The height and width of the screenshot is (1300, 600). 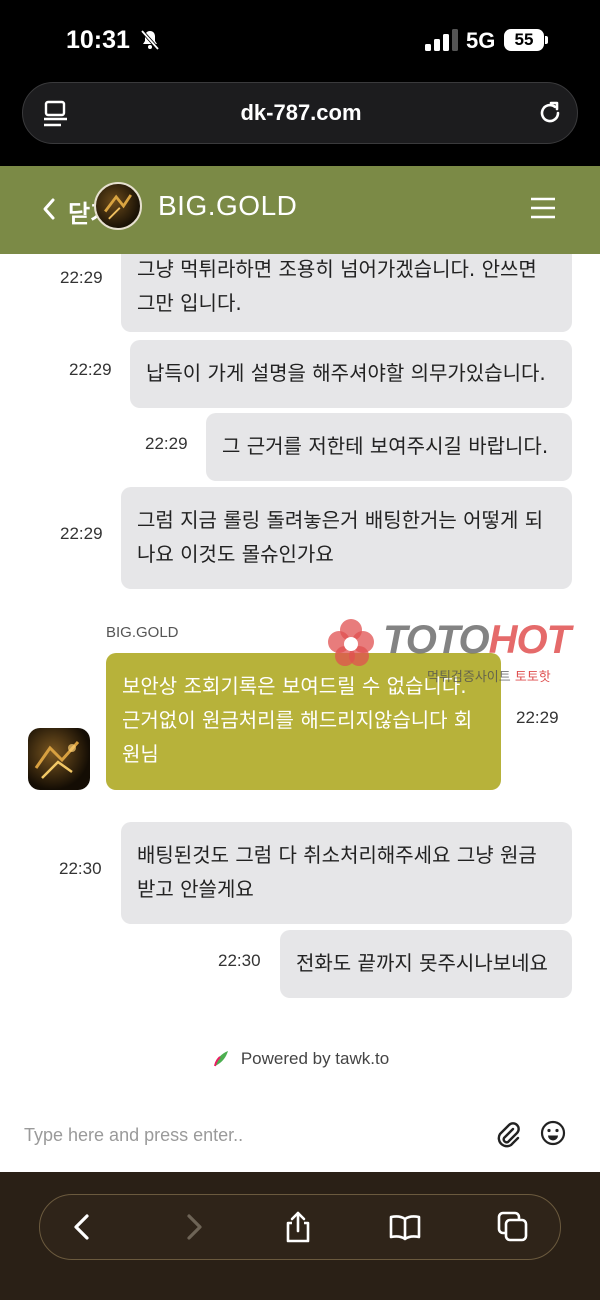 I want to click on message-input, so click(x=244, y=1135).